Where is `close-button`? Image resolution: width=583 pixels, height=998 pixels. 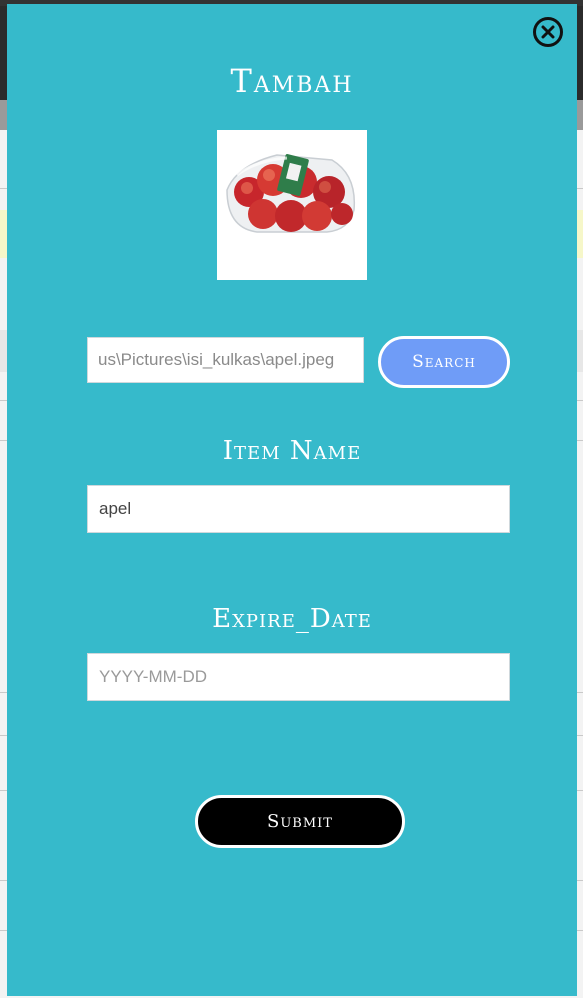 close-button is located at coordinates (548, 32).